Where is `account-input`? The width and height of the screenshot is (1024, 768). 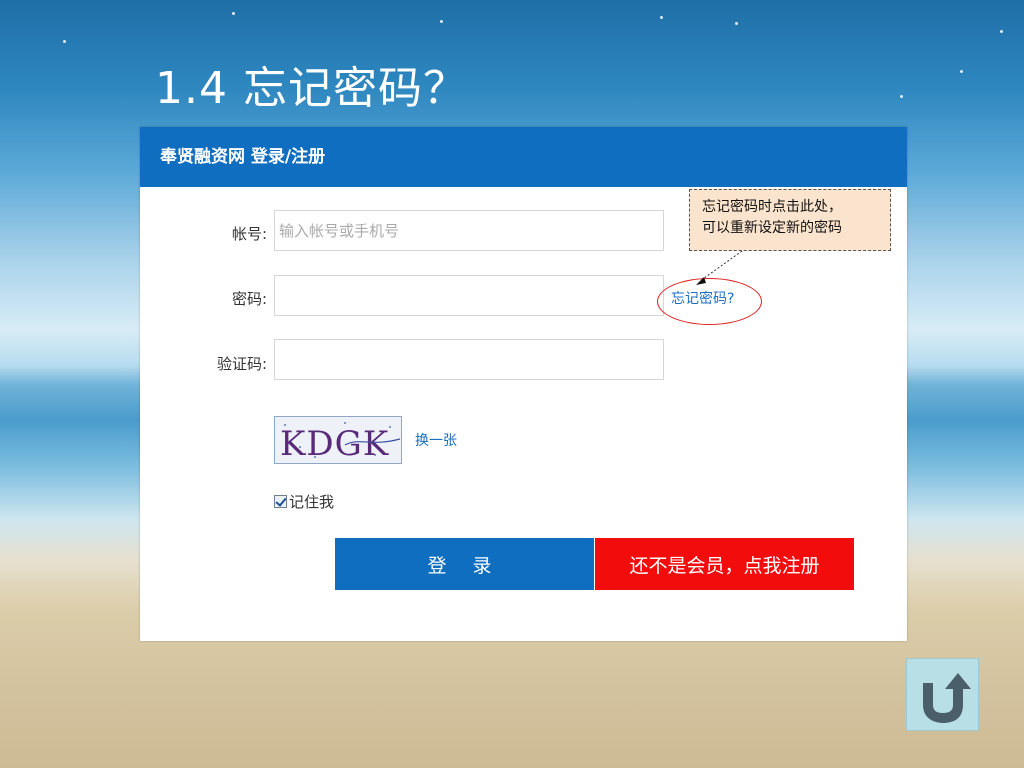 account-input is located at coordinates (469, 230).